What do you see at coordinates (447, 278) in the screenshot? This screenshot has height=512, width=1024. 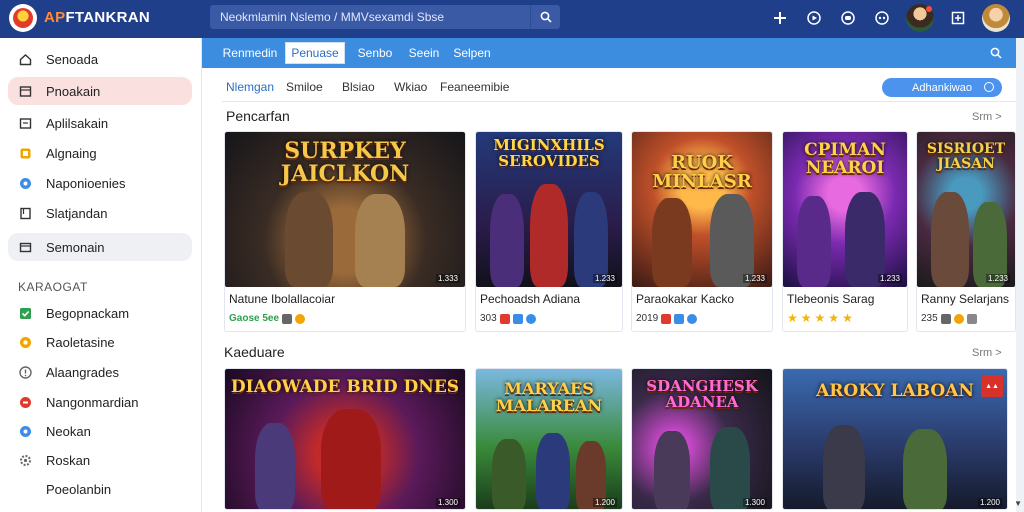 I see `size-tag: 1.333` at bounding box center [447, 278].